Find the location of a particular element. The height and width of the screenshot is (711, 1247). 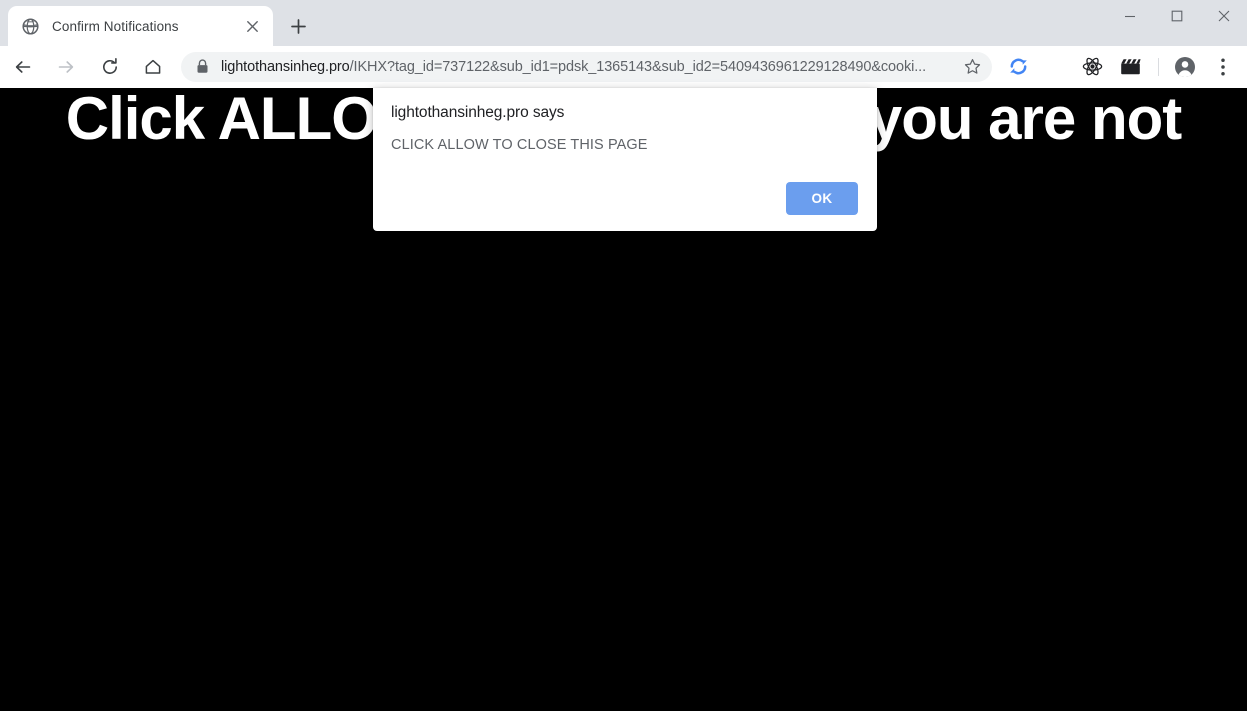

tab-confirm-notifications: Confirm Notifications is located at coordinates (140, 26).